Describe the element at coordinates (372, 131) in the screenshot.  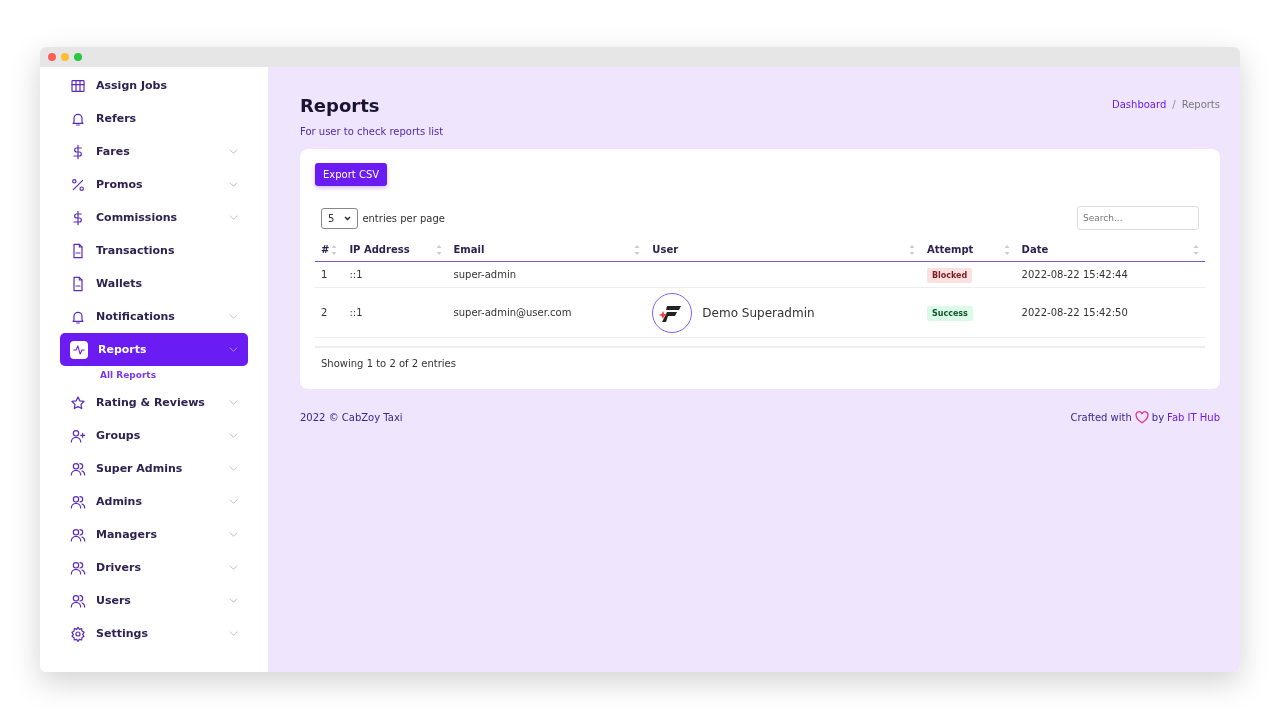
I see `page-subtitle: For user to check reports list` at that location.